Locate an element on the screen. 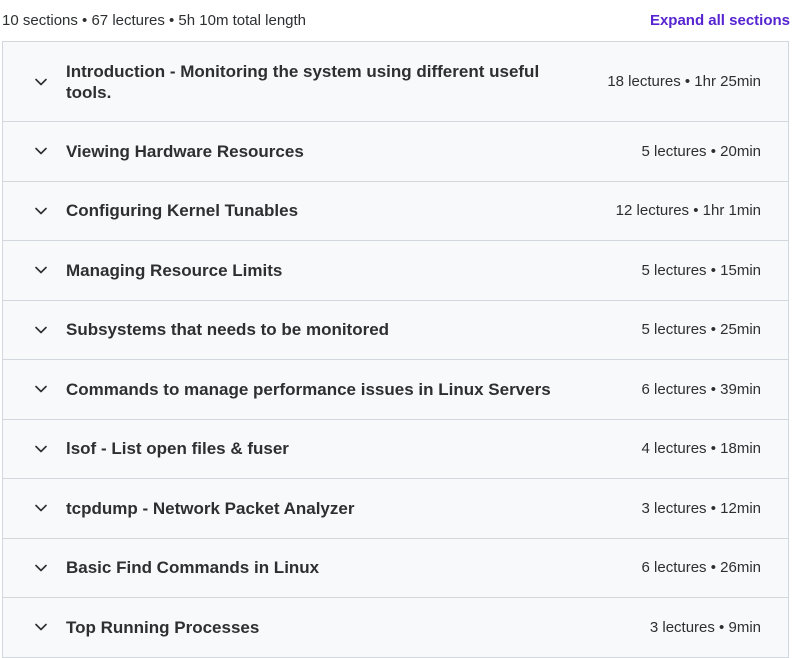 This screenshot has height=658, width=794. section-title: Subsystems that needs to be monitored is located at coordinates (228, 330).